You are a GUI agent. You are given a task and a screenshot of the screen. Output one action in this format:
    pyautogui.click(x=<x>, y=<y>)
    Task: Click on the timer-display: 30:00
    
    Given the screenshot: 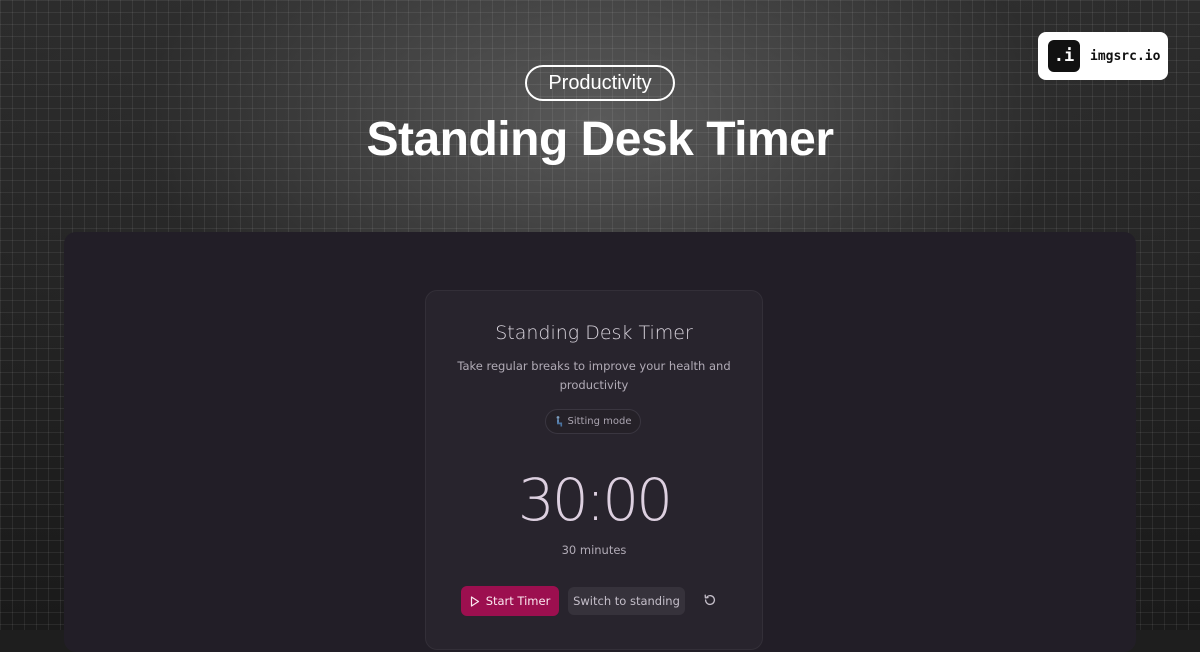 What is the action you would take?
    pyautogui.click(x=595, y=500)
    